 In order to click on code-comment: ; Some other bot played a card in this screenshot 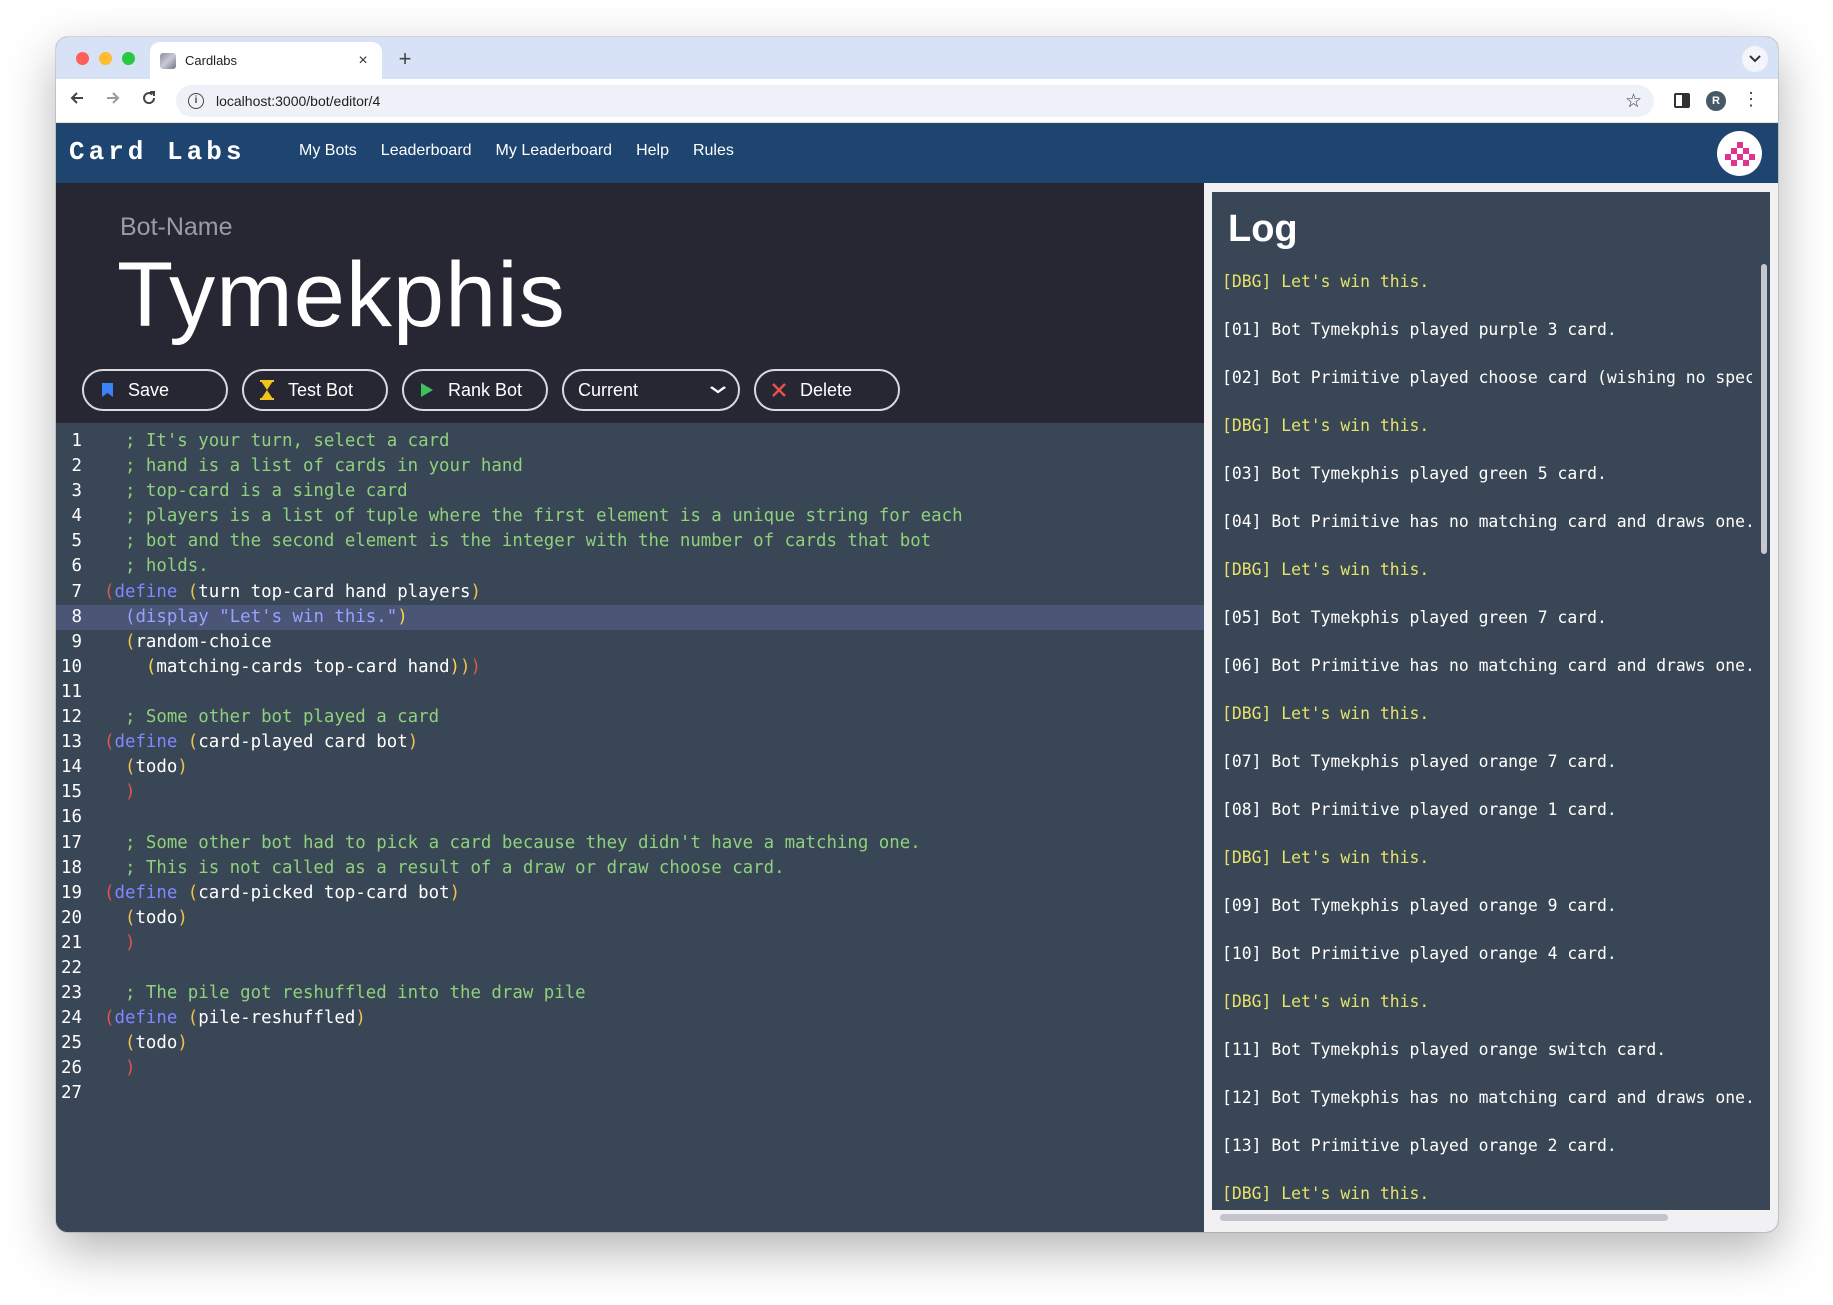, I will do `click(282, 717)`.